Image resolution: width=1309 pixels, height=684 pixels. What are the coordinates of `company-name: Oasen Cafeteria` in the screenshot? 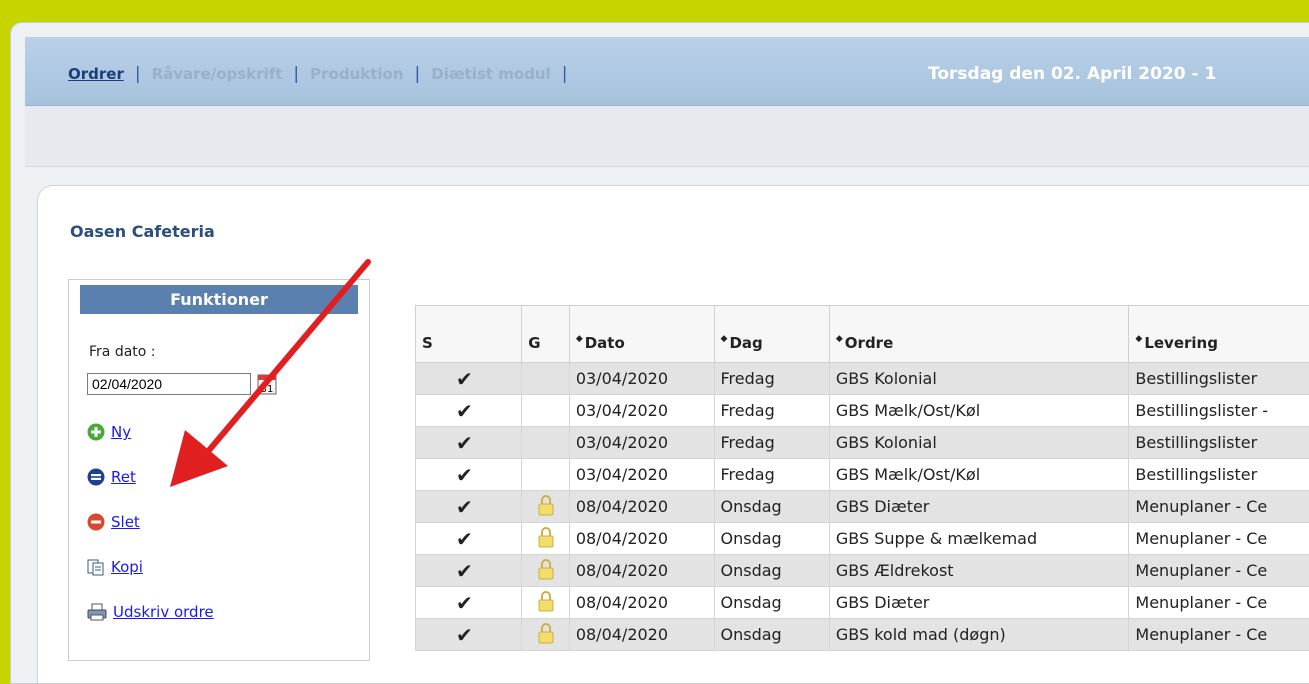 It's located at (142, 231).